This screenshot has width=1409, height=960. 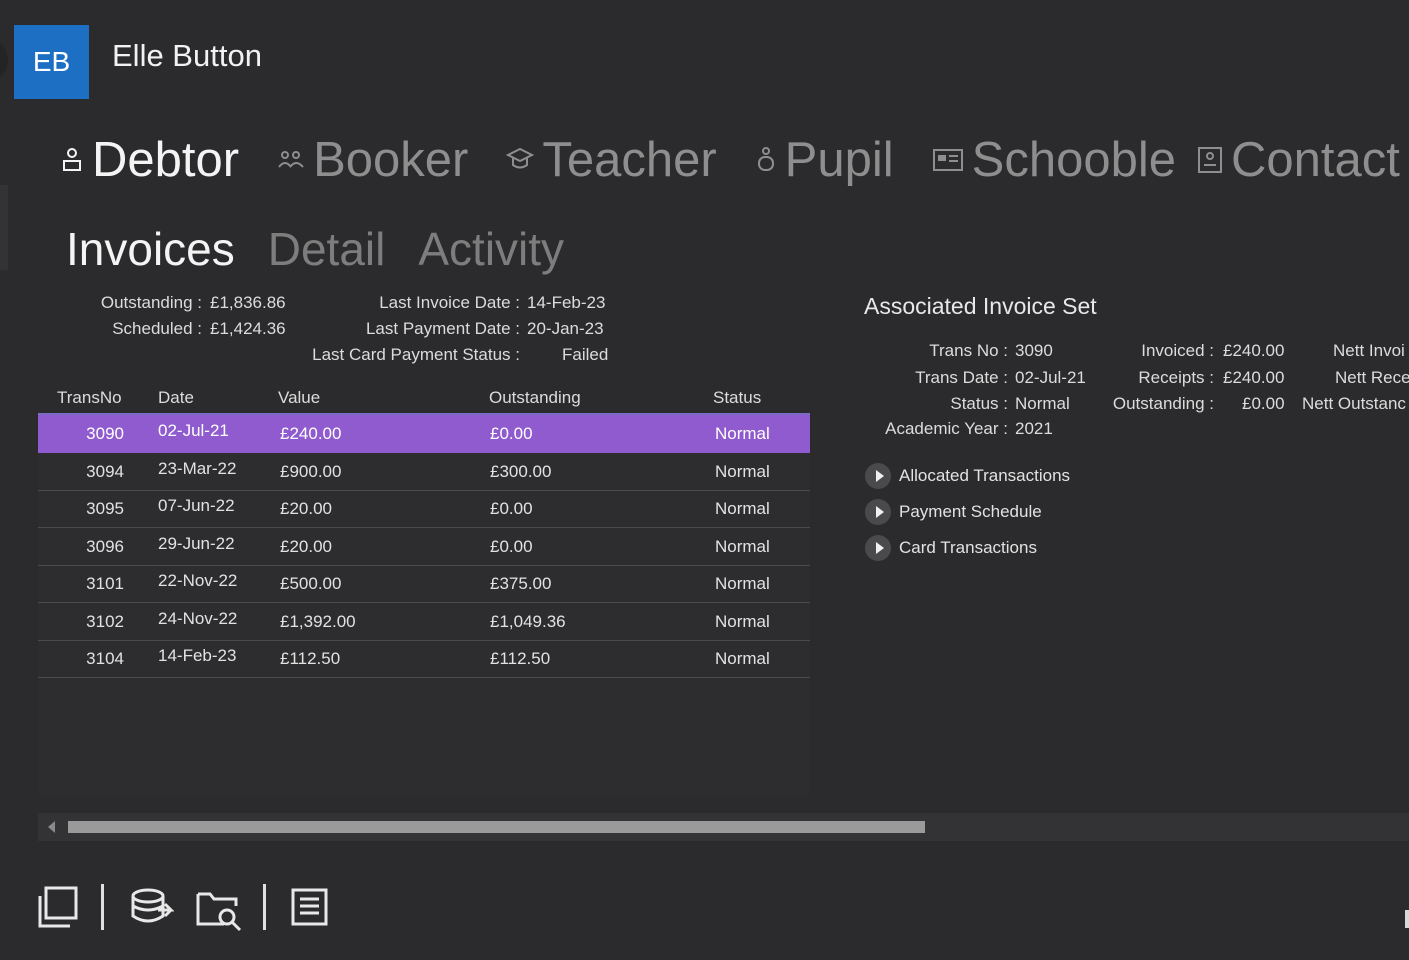 What do you see at coordinates (89, 398) in the screenshot?
I see `column-header-transno: TransNo` at bounding box center [89, 398].